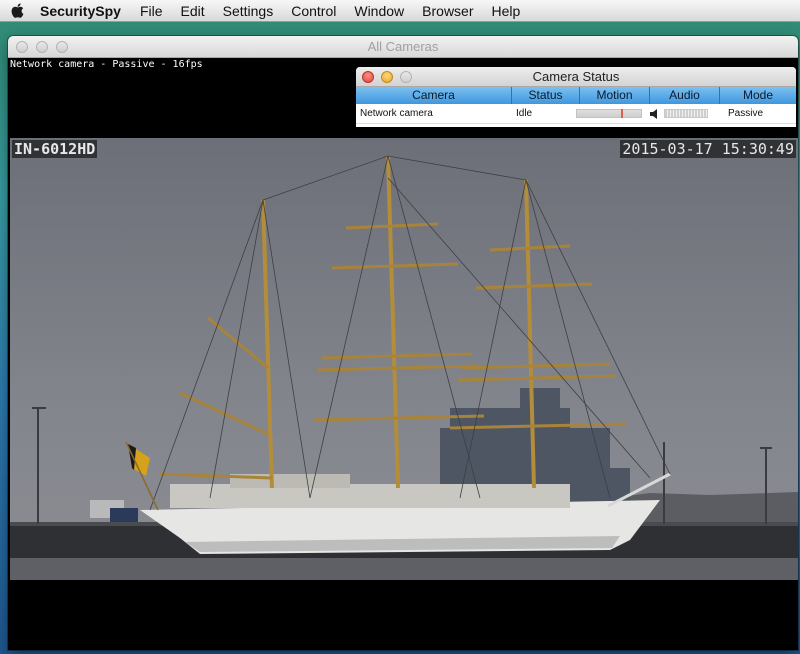  What do you see at coordinates (609, 113) in the screenshot?
I see `motion-meter` at bounding box center [609, 113].